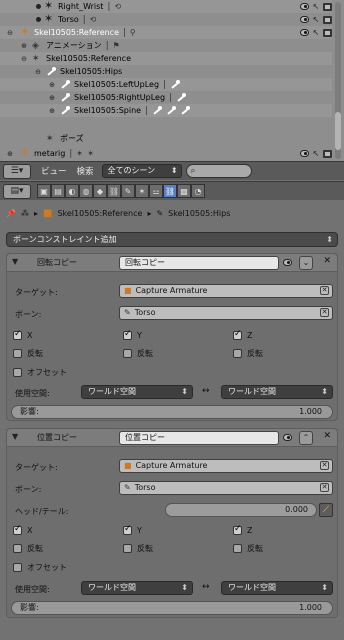  What do you see at coordinates (241, 510) in the screenshot?
I see `headtail-field: 0.000` at bounding box center [241, 510].